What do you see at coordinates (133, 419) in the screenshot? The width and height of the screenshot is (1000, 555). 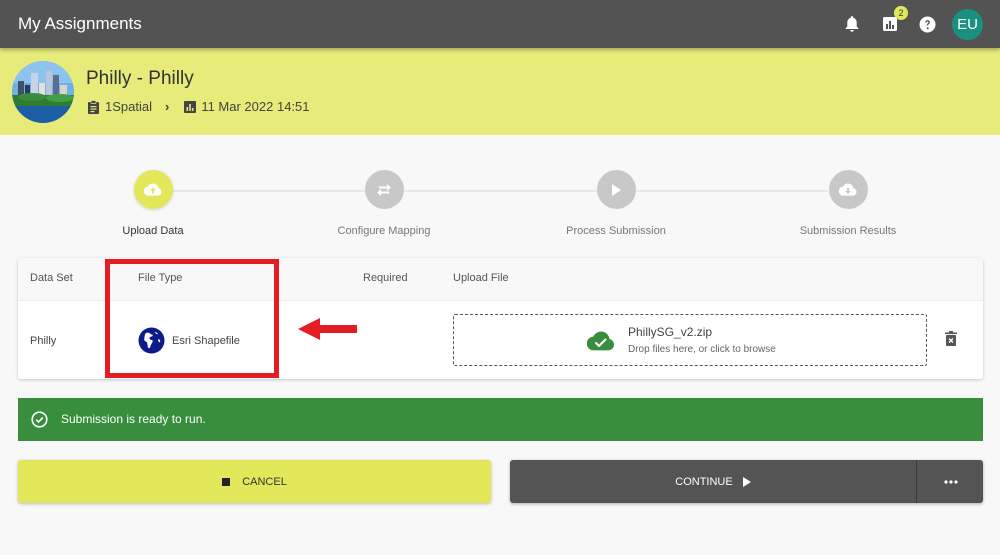 I see `status-message: Submission is ready to run.` at bounding box center [133, 419].